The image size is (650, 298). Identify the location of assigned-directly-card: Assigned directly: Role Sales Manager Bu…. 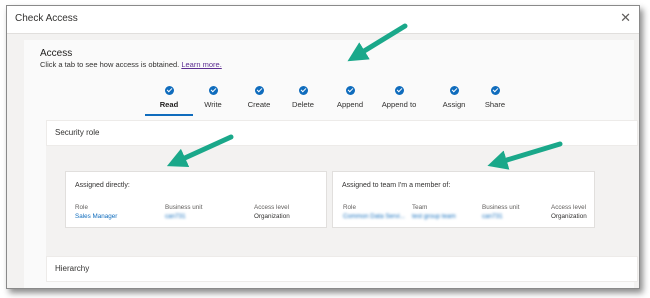
(196, 199).